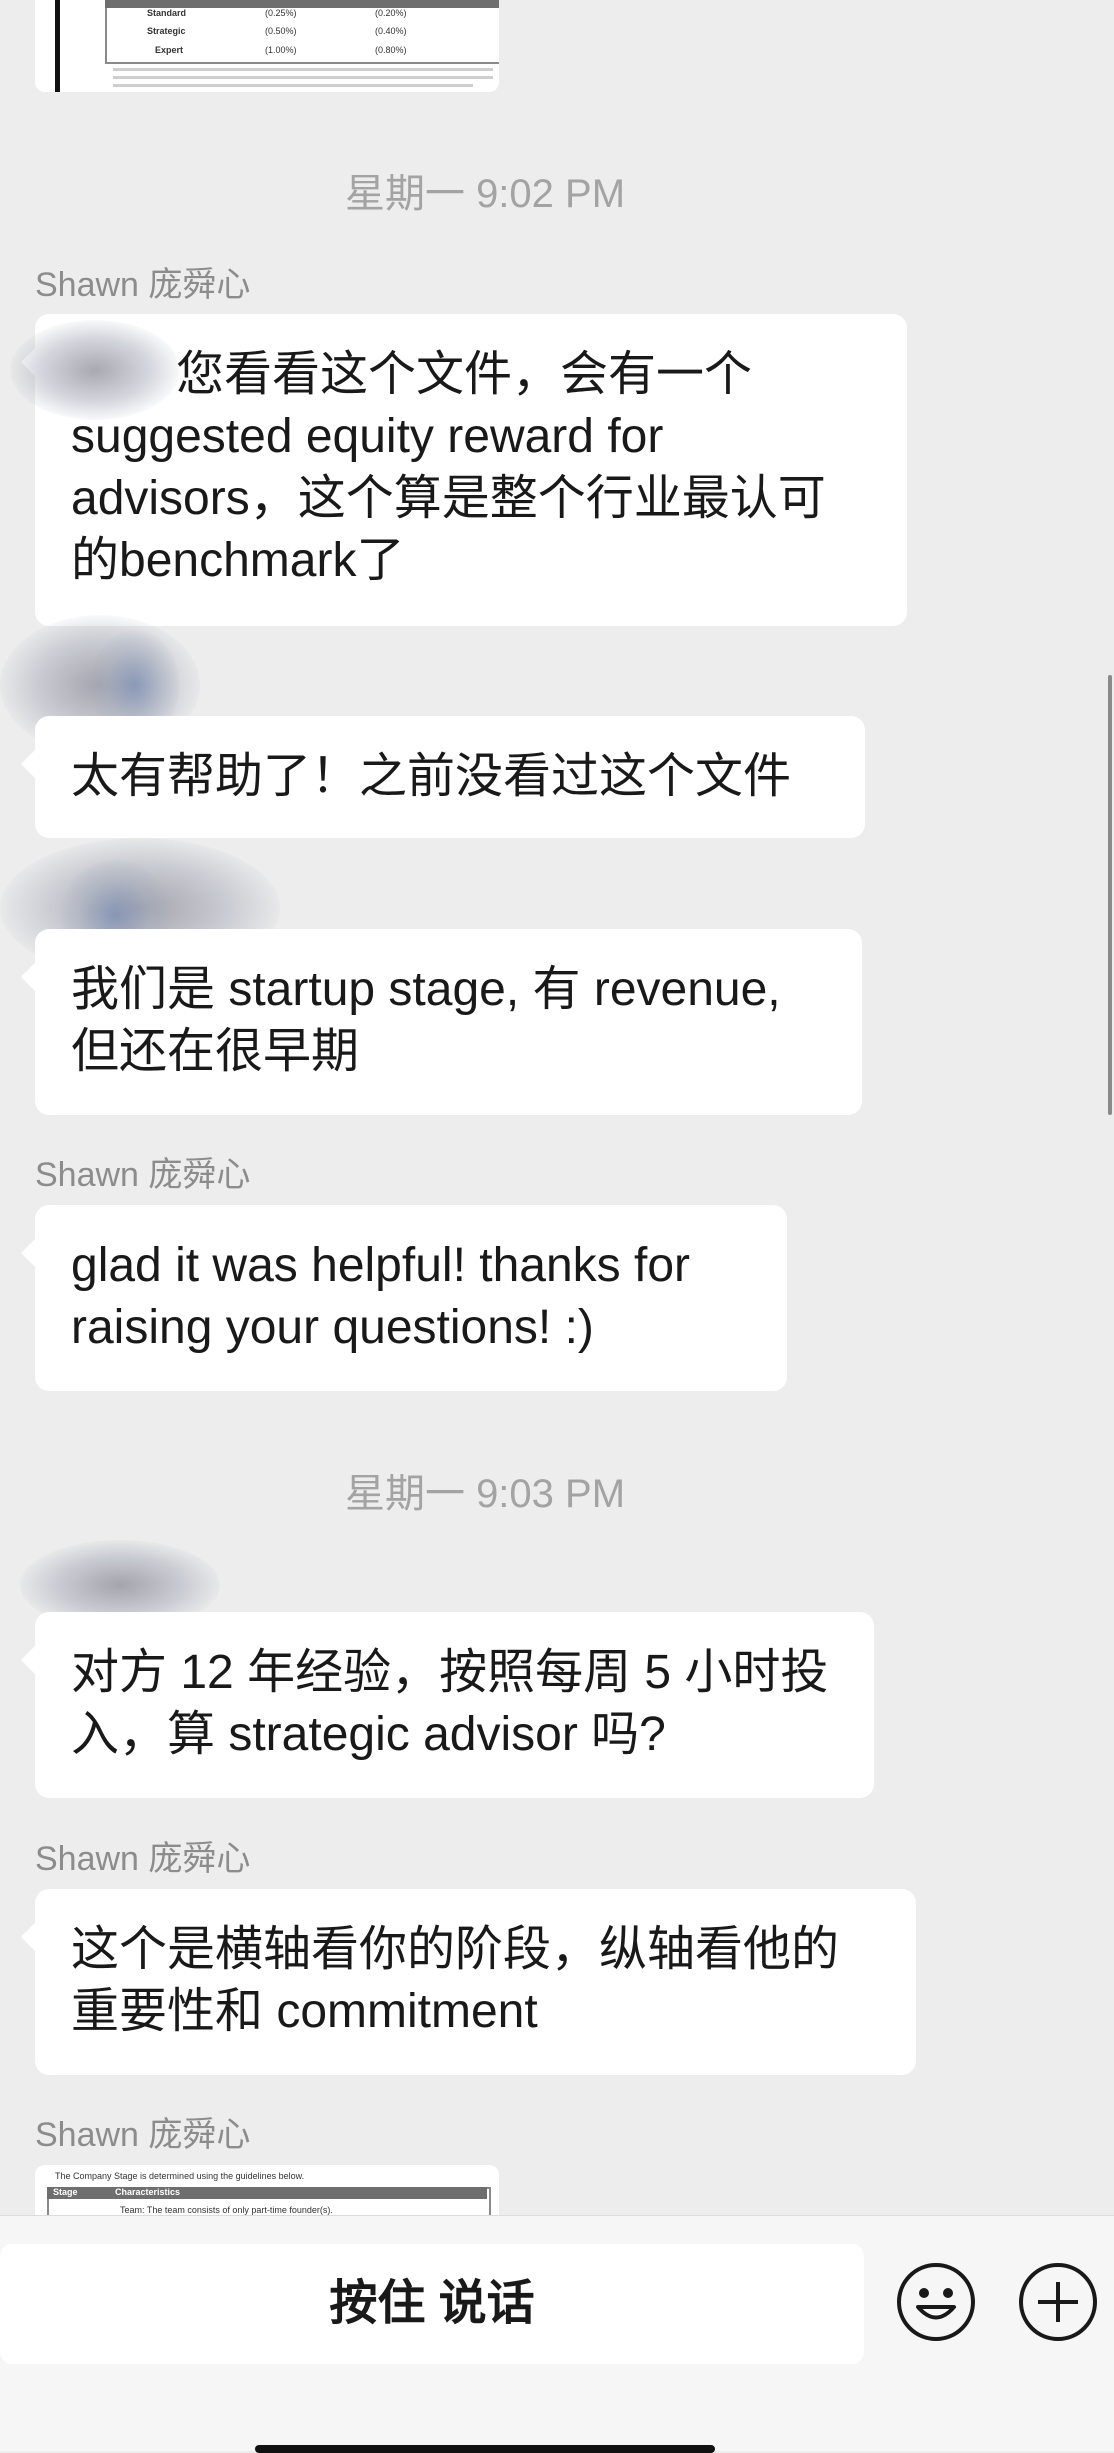  Describe the element at coordinates (1110, 895) in the screenshot. I see `scrollbar` at that location.